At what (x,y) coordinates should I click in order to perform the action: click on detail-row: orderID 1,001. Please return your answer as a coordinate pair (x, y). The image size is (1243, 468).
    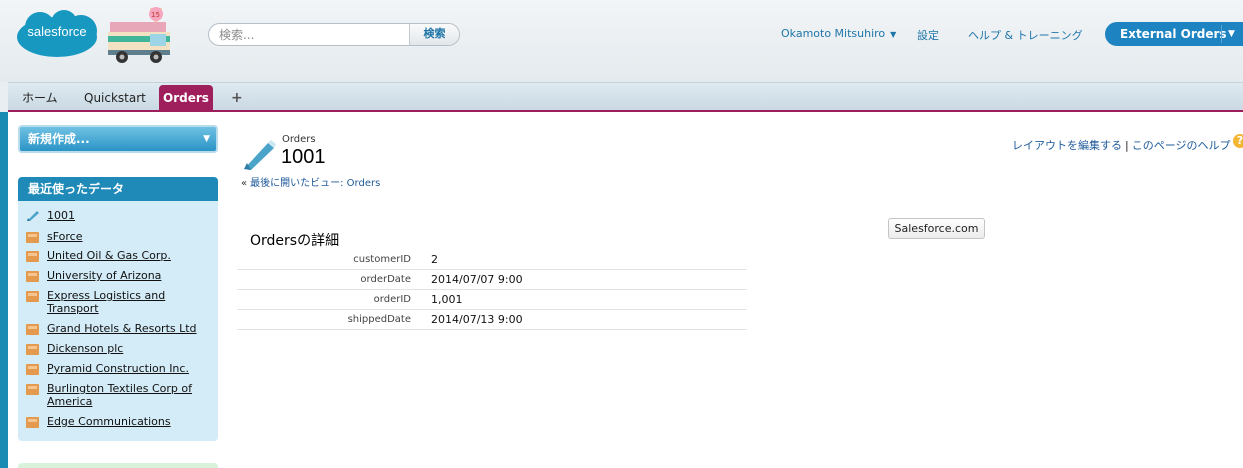
    Looking at the image, I should click on (492, 300).